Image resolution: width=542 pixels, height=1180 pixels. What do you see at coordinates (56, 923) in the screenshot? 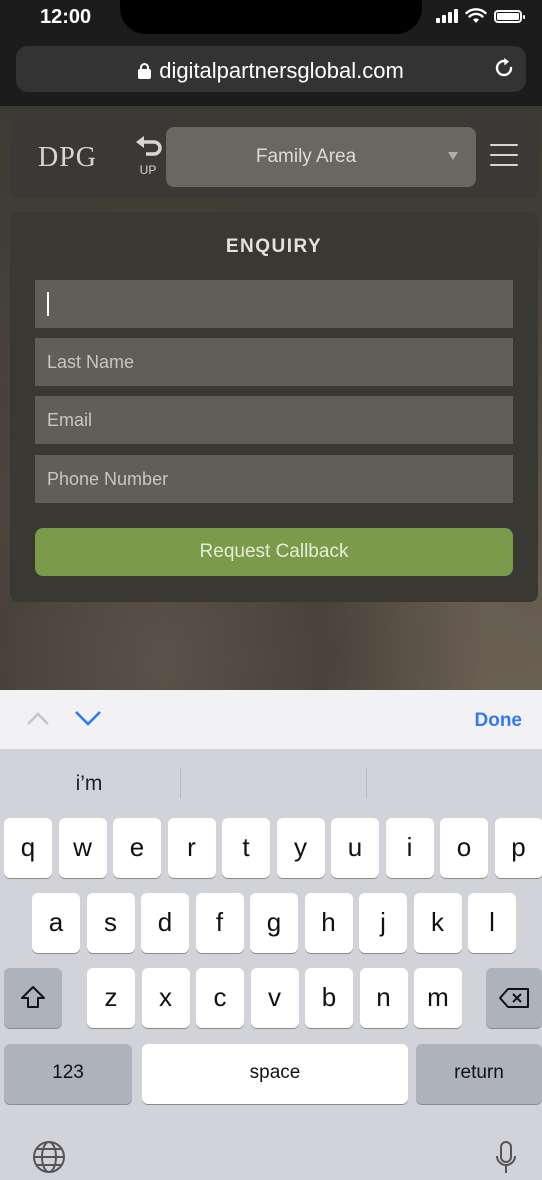
I see `key-a: a` at bounding box center [56, 923].